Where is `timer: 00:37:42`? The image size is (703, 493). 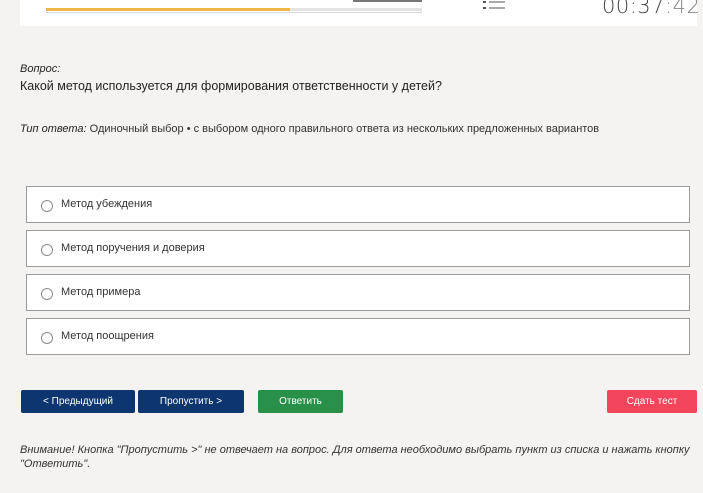
timer: 00:37:42 is located at coordinates (651, 9).